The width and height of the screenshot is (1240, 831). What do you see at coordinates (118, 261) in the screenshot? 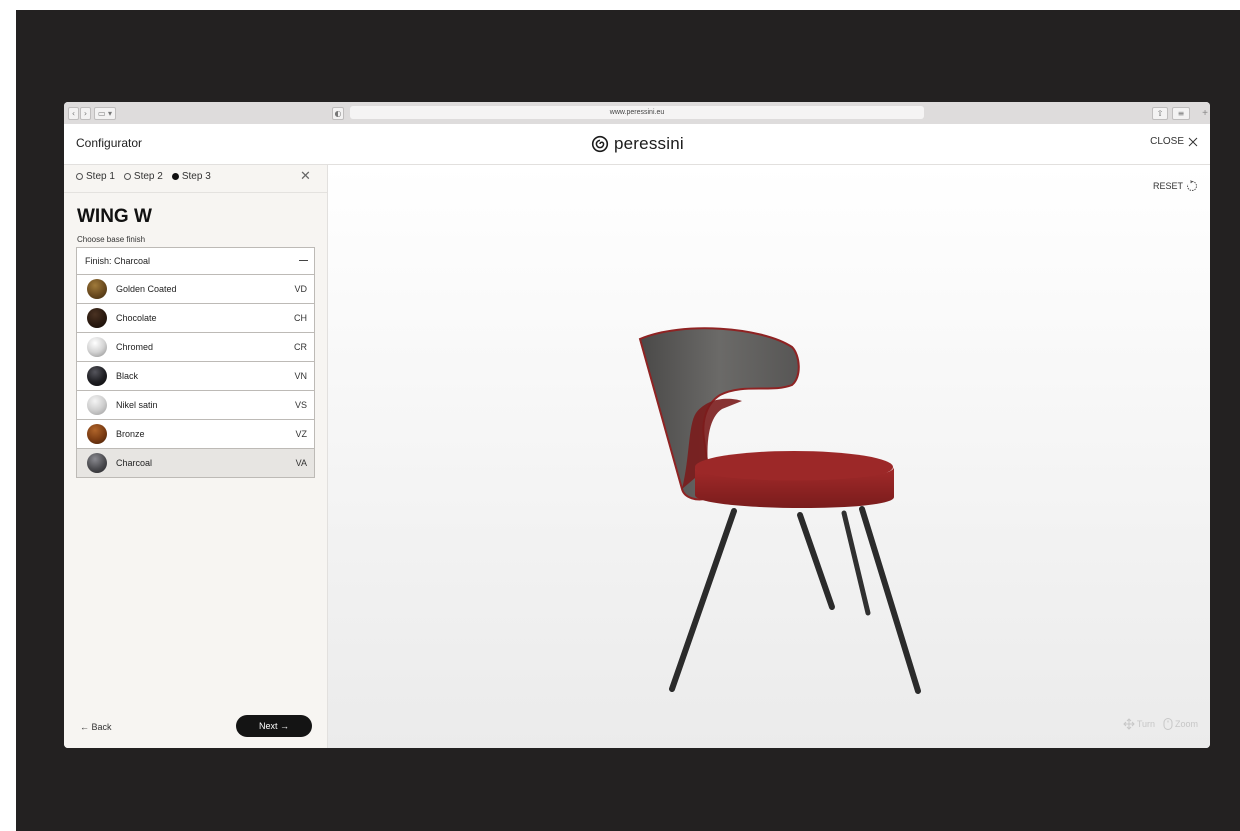
I see `current-finish-label: Finish: Charcoal` at bounding box center [118, 261].